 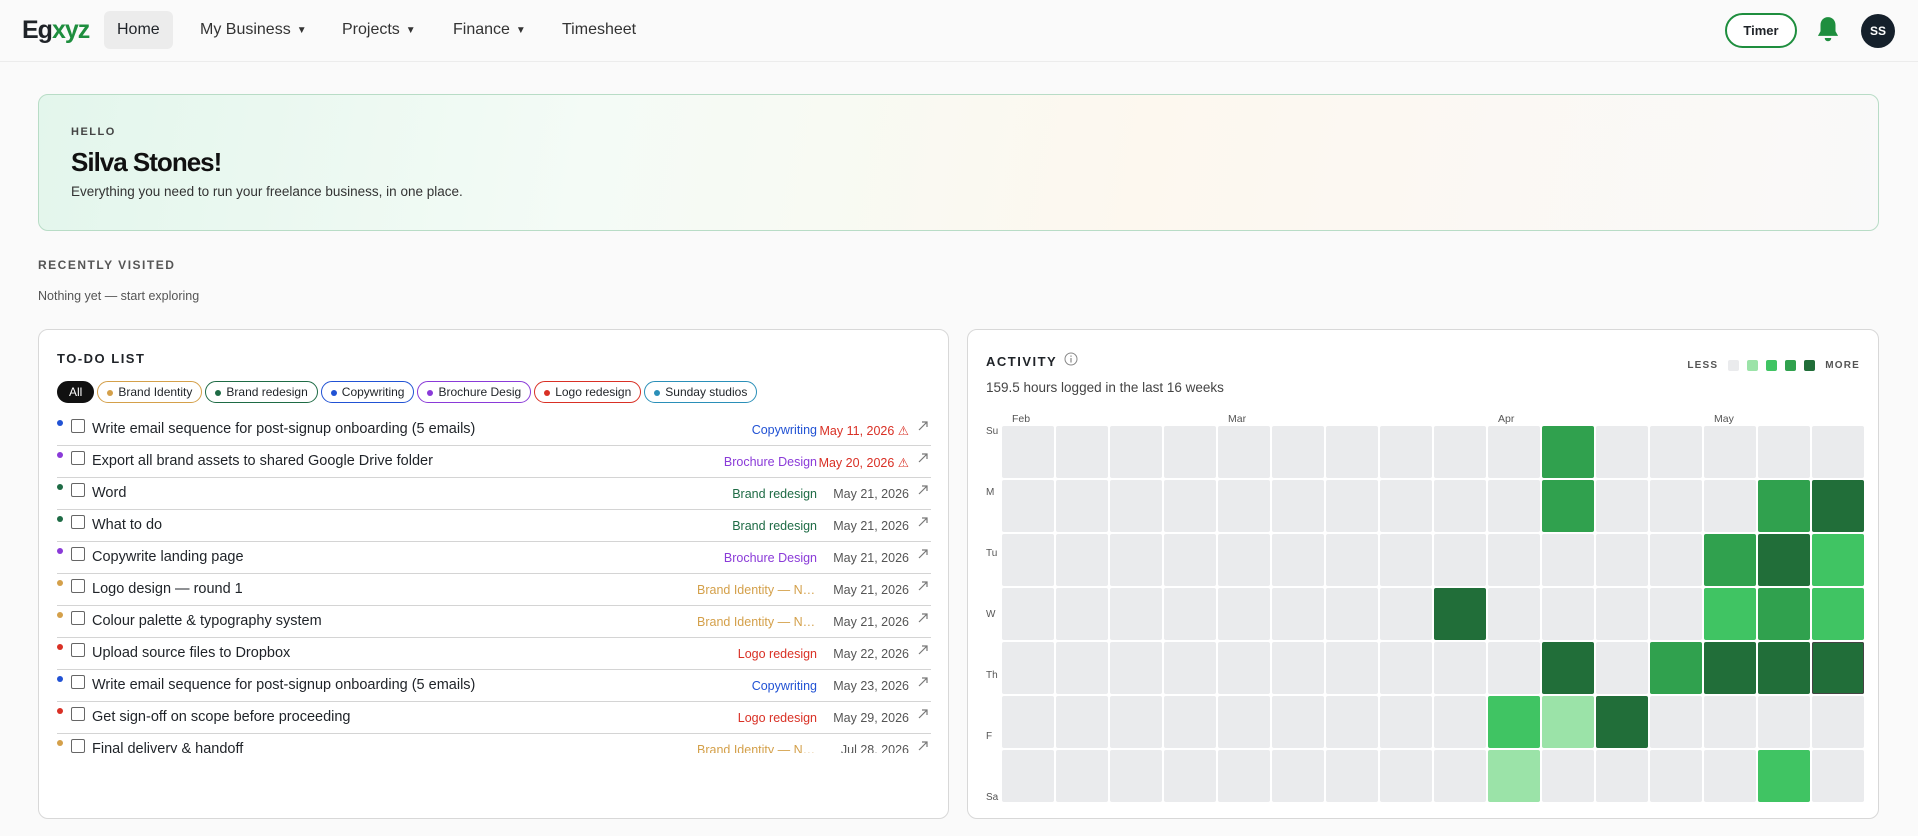 What do you see at coordinates (774, 494) in the screenshot?
I see `todo-project: Brand redesign` at bounding box center [774, 494].